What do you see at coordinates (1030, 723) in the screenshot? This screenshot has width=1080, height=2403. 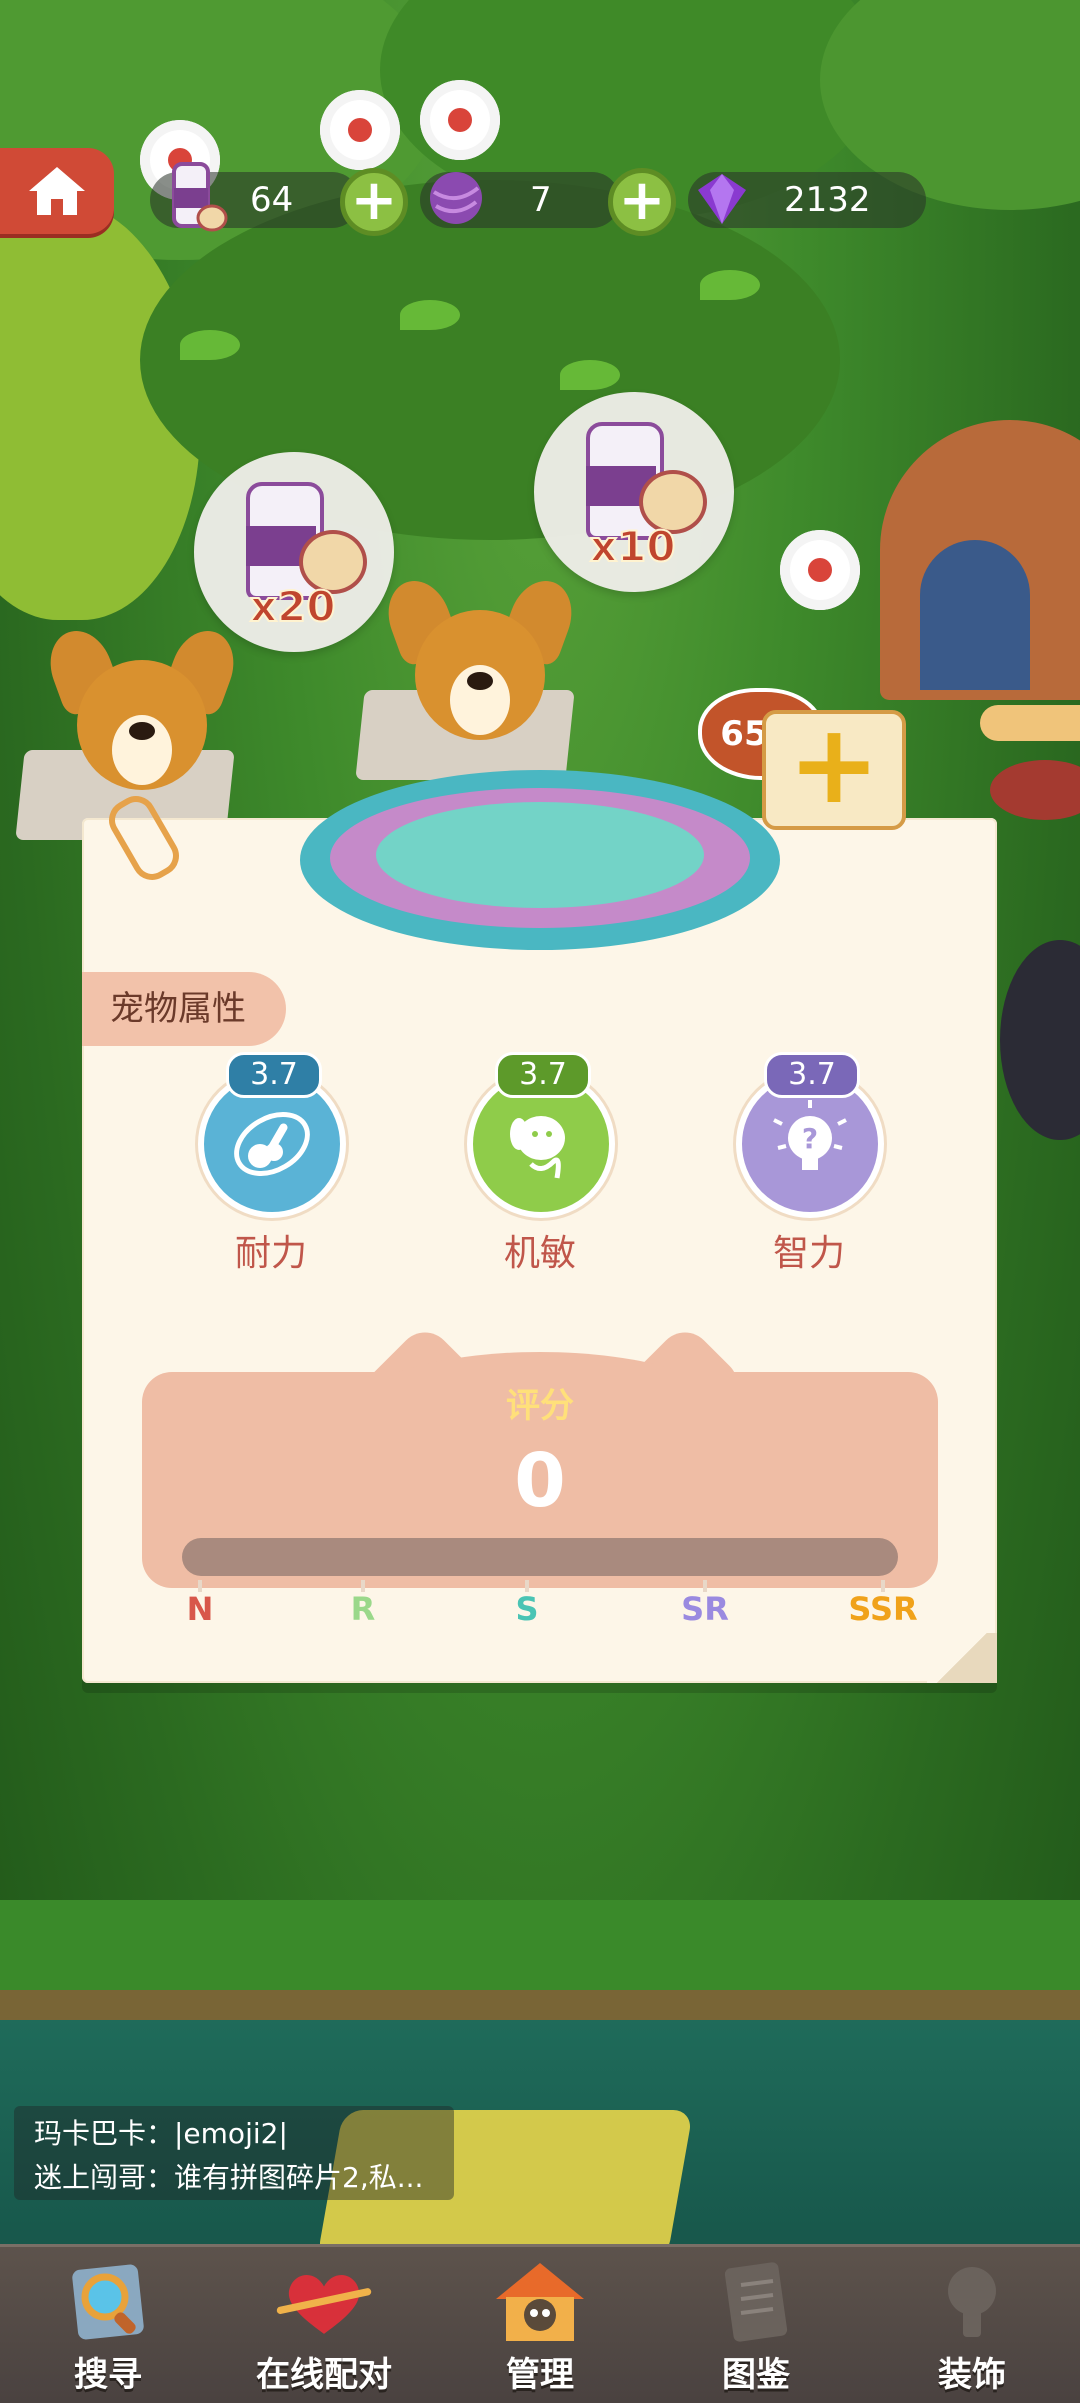 I see `bone` at bounding box center [1030, 723].